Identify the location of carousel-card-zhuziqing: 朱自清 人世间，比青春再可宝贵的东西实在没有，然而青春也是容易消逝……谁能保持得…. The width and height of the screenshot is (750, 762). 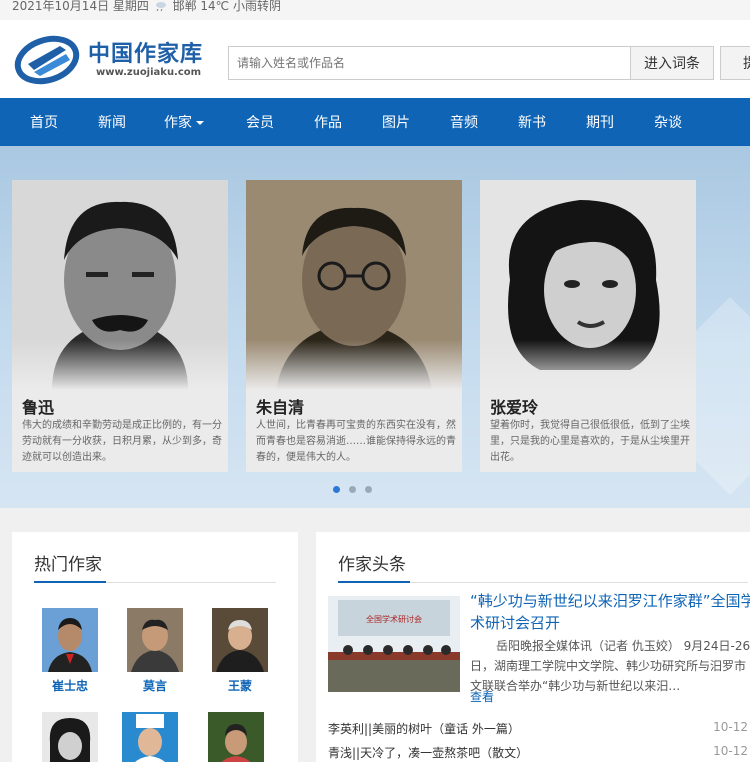
(354, 326).